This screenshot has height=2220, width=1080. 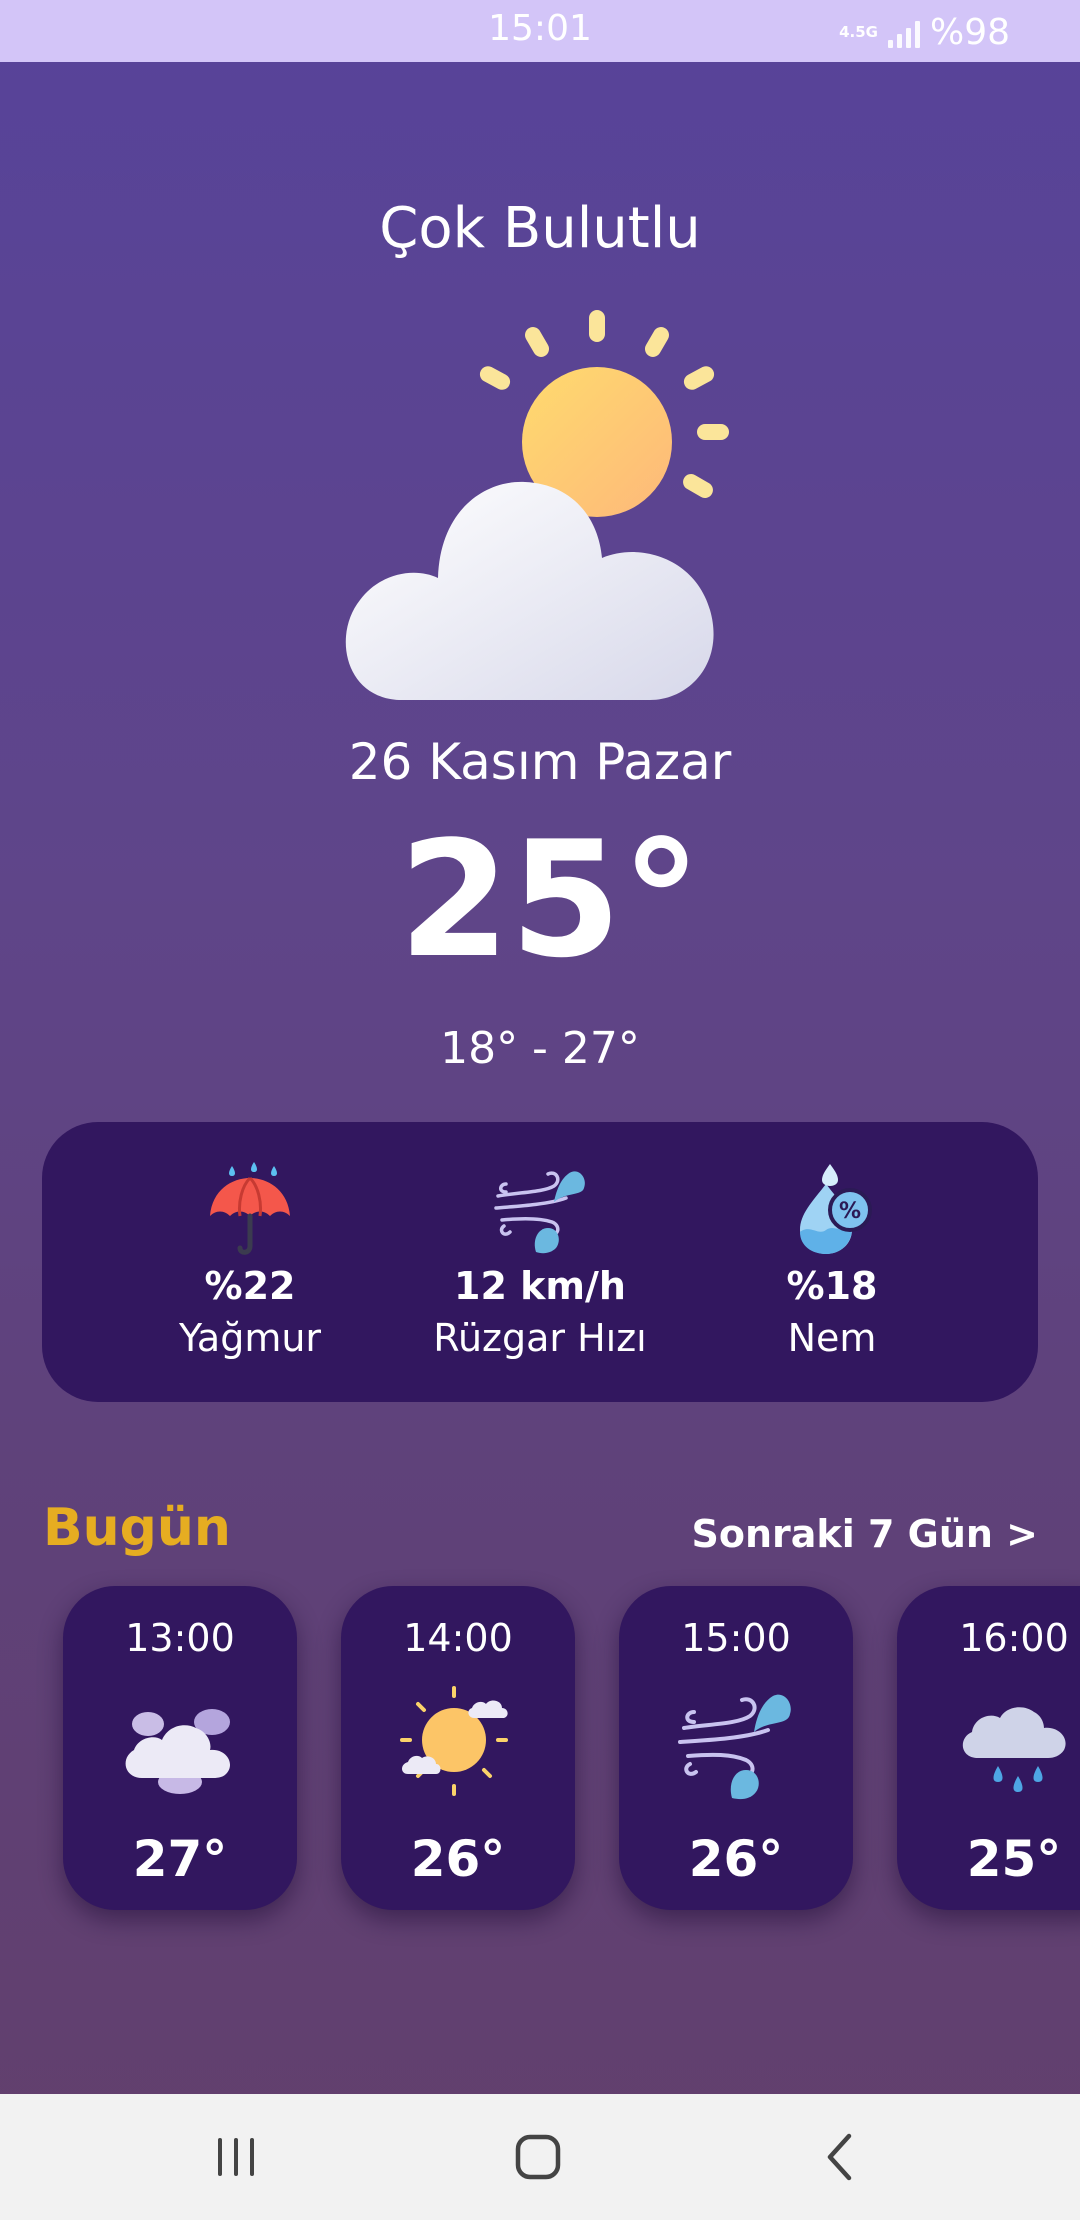 What do you see at coordinates (736, 1638) in the screenshot?
I see `hour-time: 15:00` at bounding box center [736, 1638].